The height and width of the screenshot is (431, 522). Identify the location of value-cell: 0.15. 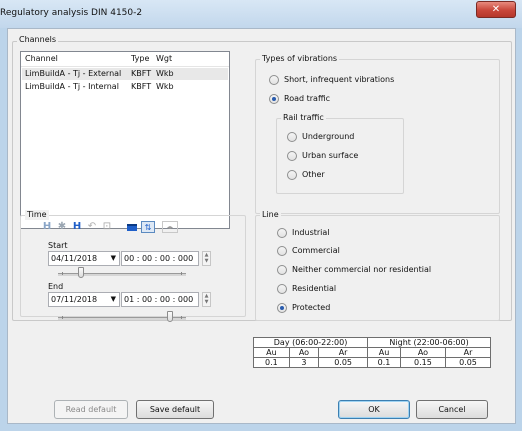
(422, 362).